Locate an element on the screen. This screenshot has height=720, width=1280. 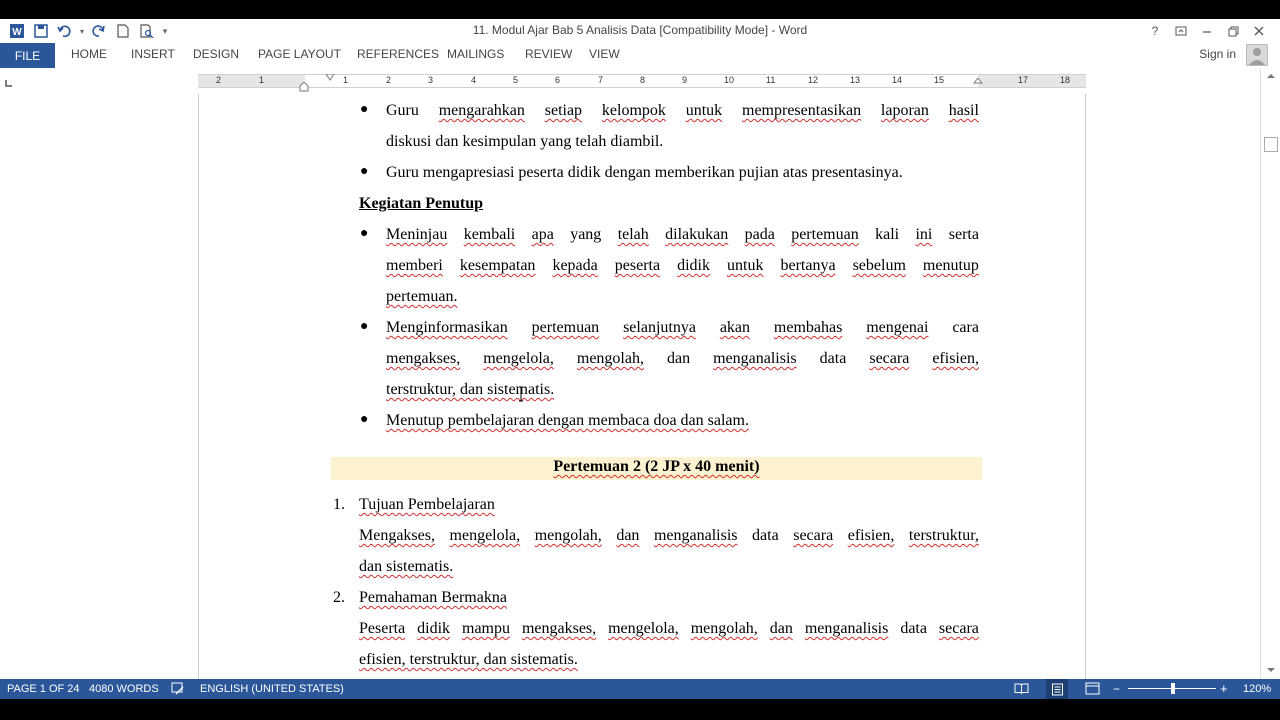
sign-in-link: Sign in is located at coordinates (1217, 54).